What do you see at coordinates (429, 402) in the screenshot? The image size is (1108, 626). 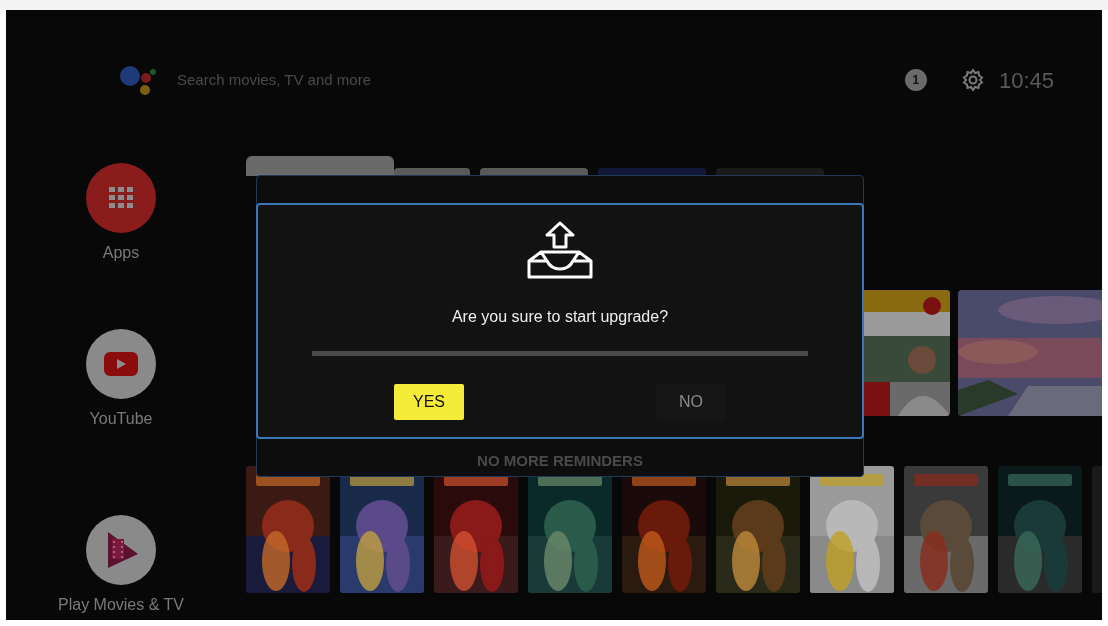 I see `dialog-button: YES` at bounding box center [429, 402].